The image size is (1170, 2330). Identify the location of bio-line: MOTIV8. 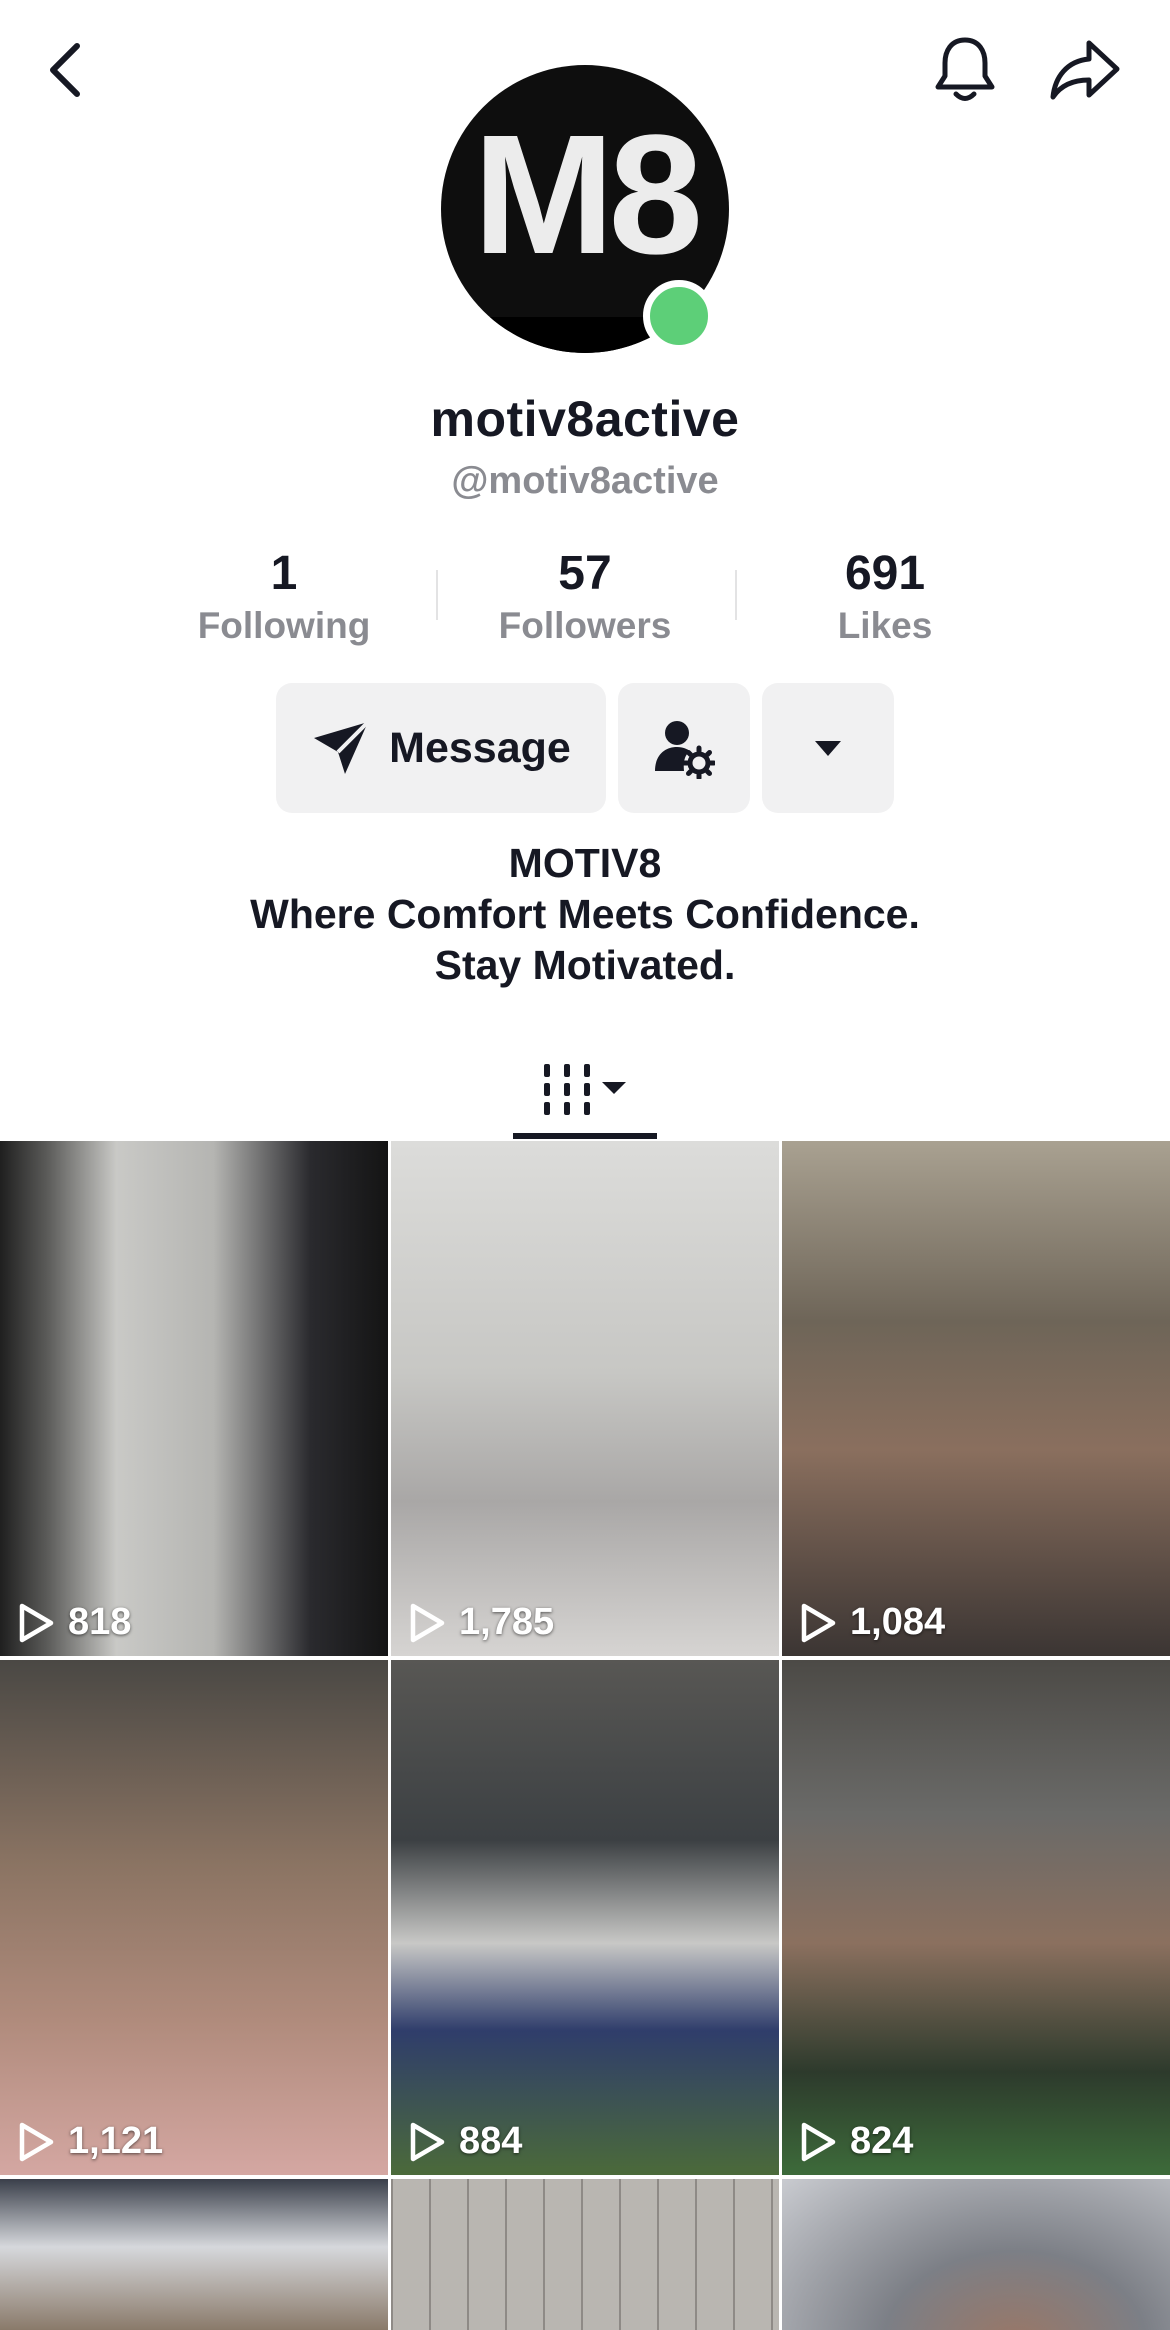
(585, 863).